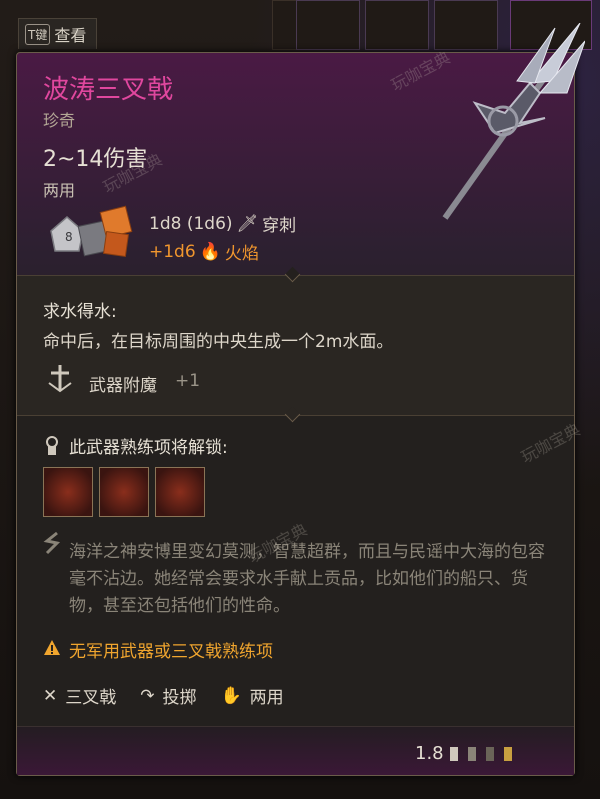 Image resolution: width=600 pixels, height=799 pixels. I want to click on enchantment-label: 武器附魔, so click(123, 386).